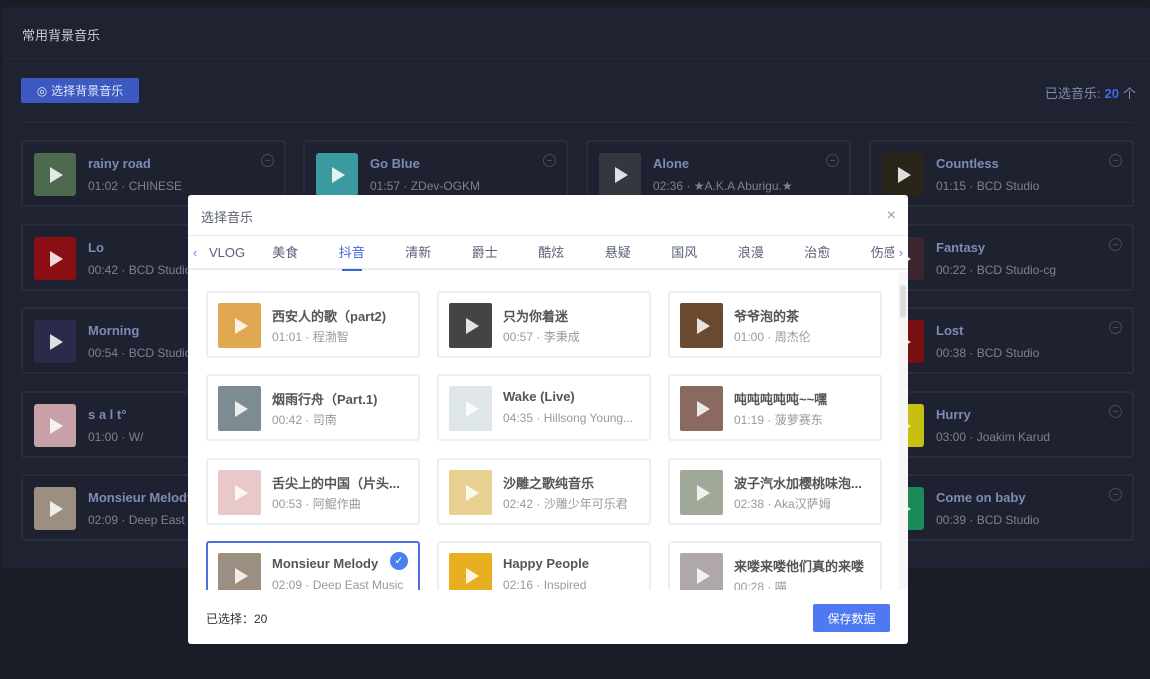 The image size is (1150, 679). I want to click on background-track-card: Come on baby 00:39 · BCD Studio, so click(1001, 507).